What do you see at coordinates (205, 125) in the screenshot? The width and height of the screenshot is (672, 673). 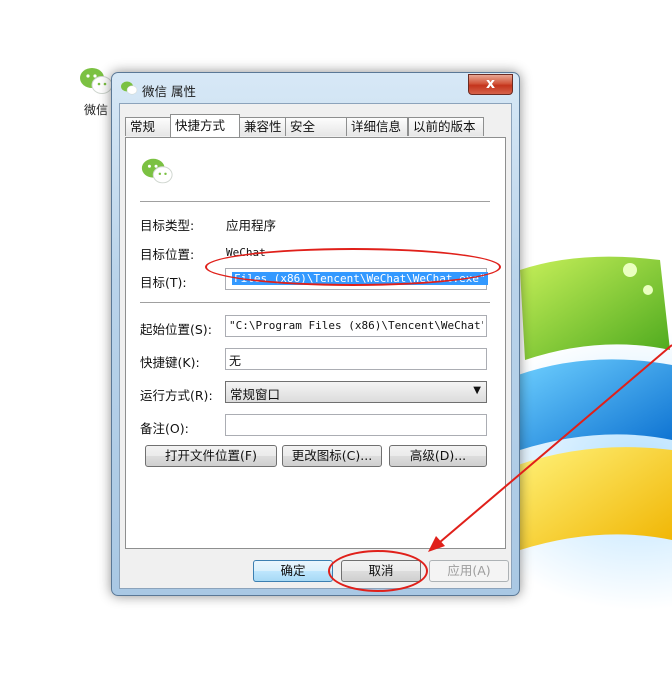 I see `tab-shortcut: 快捷方式` at bounding box center [205, 125].